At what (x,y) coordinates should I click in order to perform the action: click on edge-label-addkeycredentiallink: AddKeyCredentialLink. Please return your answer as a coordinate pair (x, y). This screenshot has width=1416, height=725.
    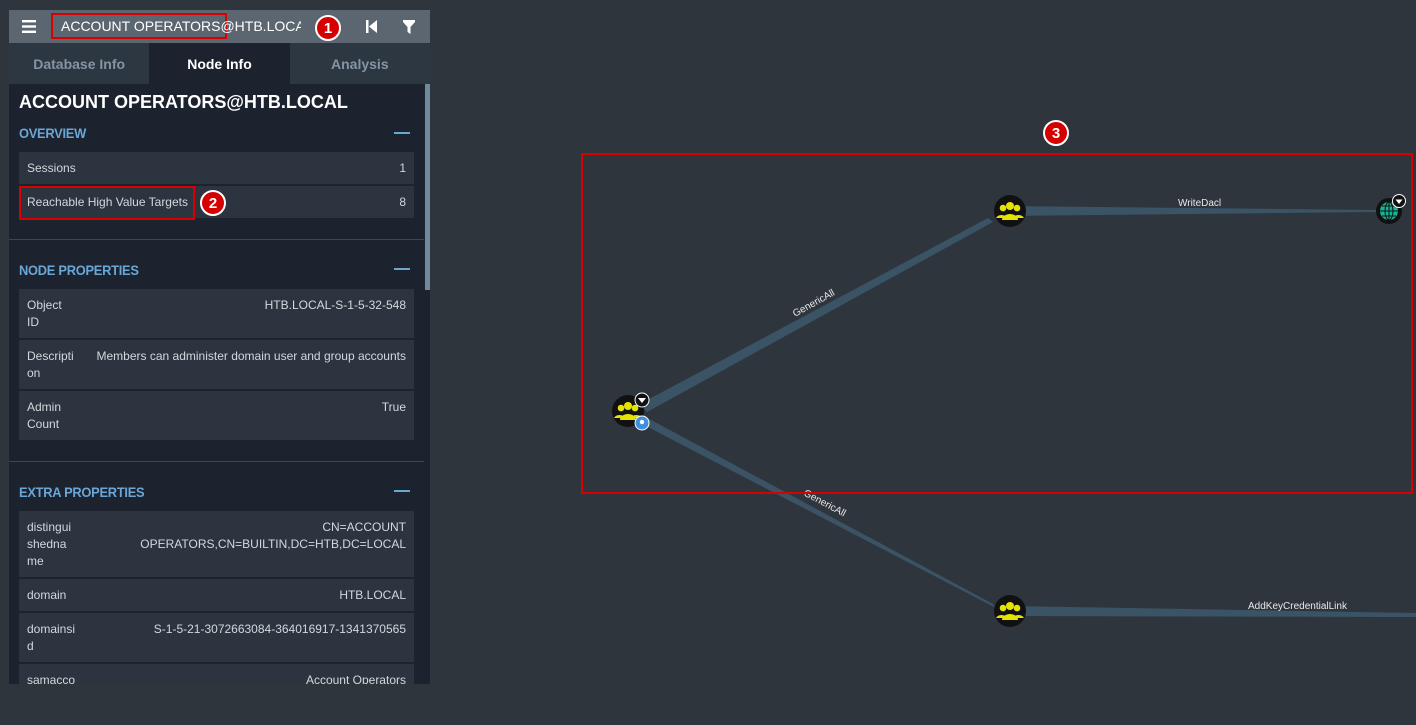
    Looking at the image, I should click on (1298, 606).